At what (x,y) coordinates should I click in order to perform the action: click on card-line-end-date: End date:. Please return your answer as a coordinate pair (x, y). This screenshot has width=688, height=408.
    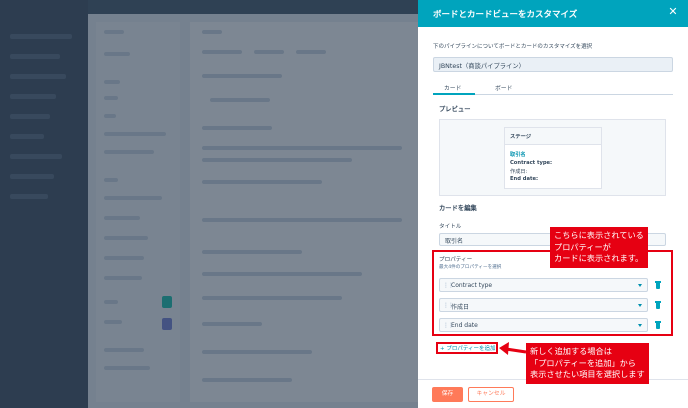
    Looking at the image, I should click on (524, 179).